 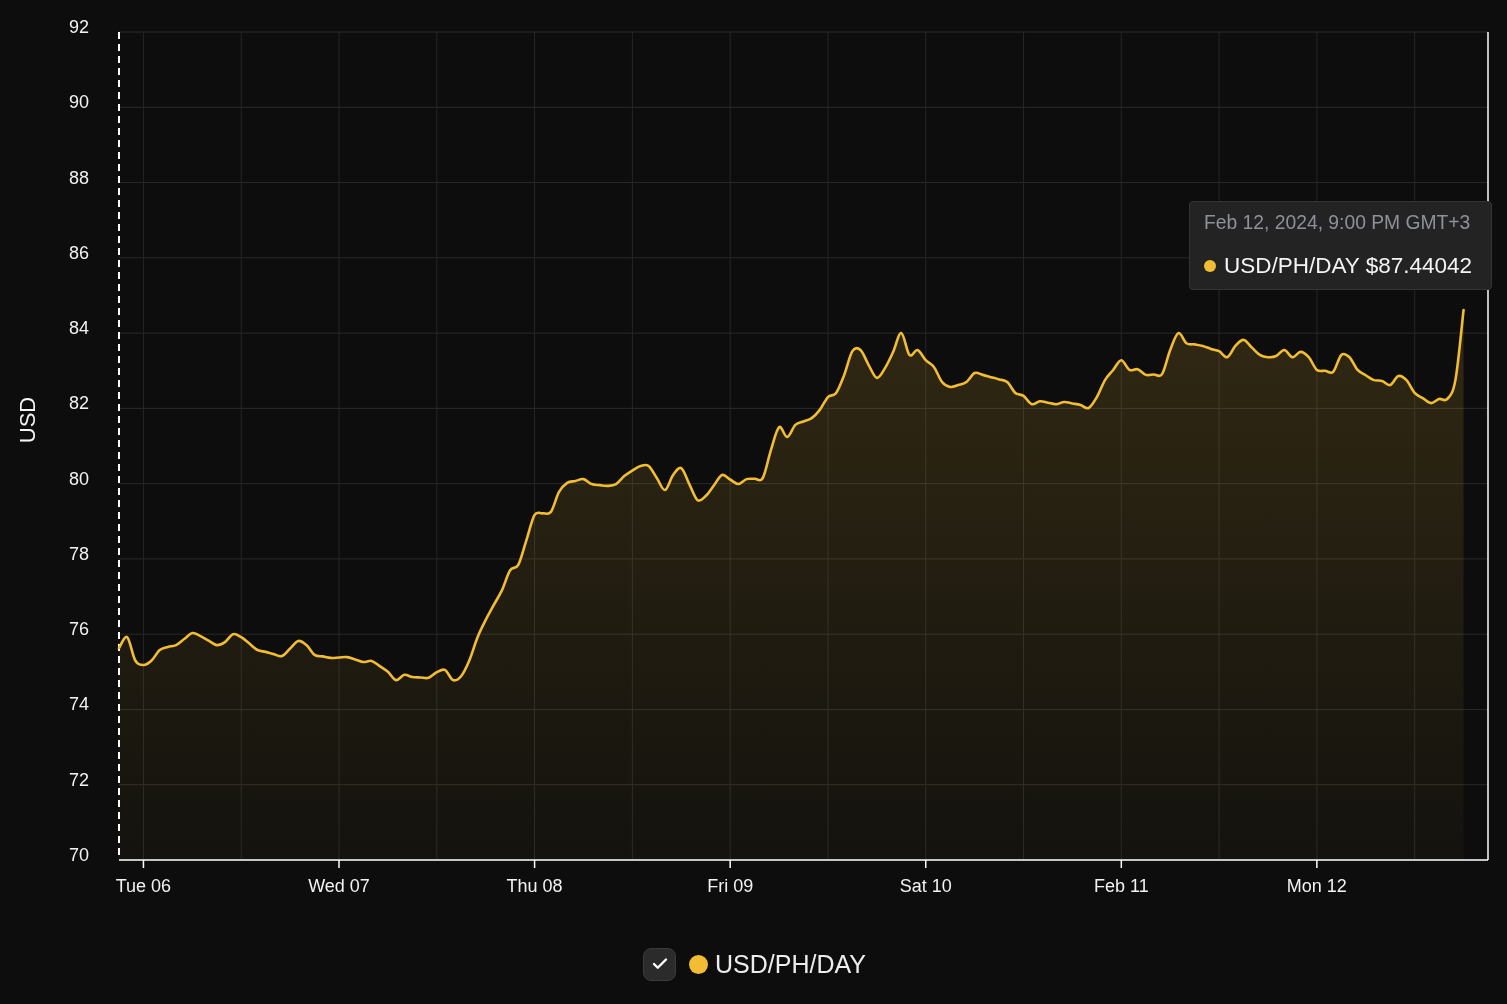 I want to click on y-tick-label: 74, so click(x=78, y=704).